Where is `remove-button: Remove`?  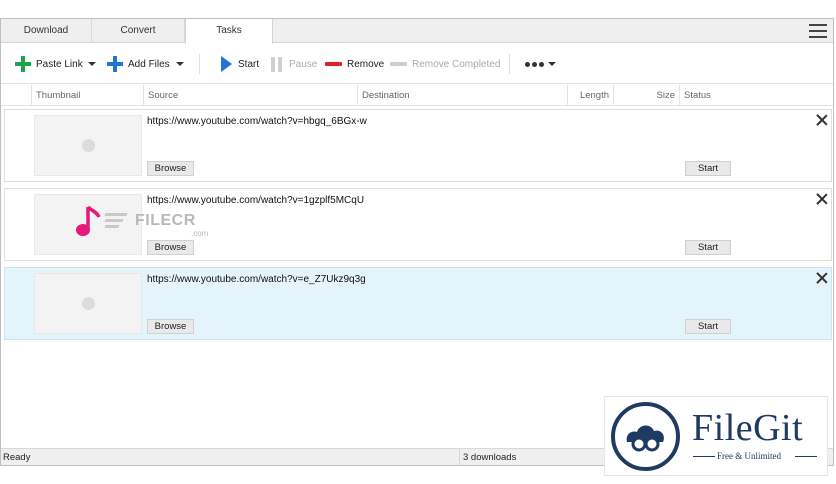 remove-button: Remove is located at coordinates (354, 64).